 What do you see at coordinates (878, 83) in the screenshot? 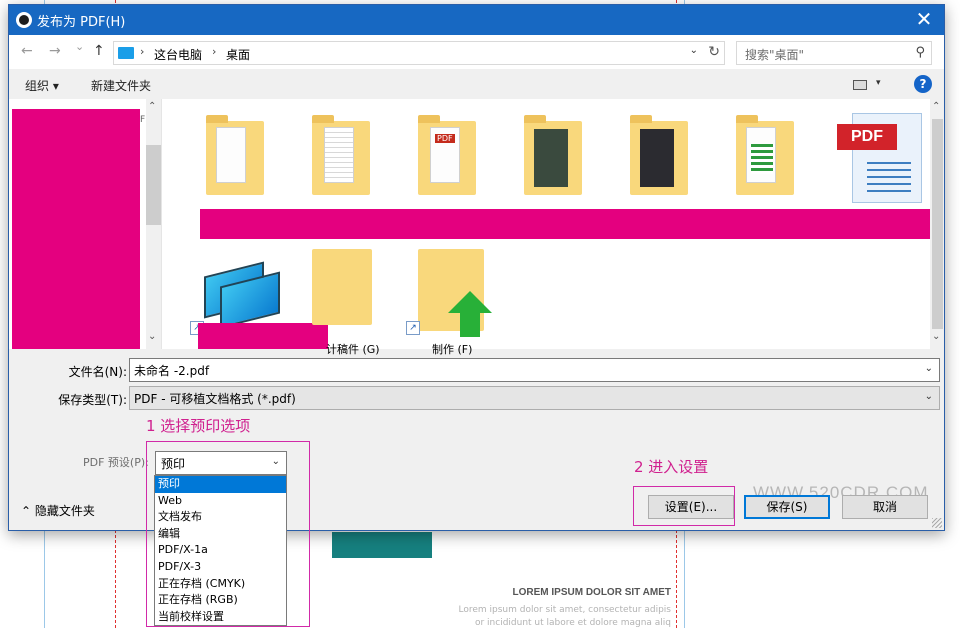
I see `view-dropdown-icon: ▾` at bounding box center [878, 83].